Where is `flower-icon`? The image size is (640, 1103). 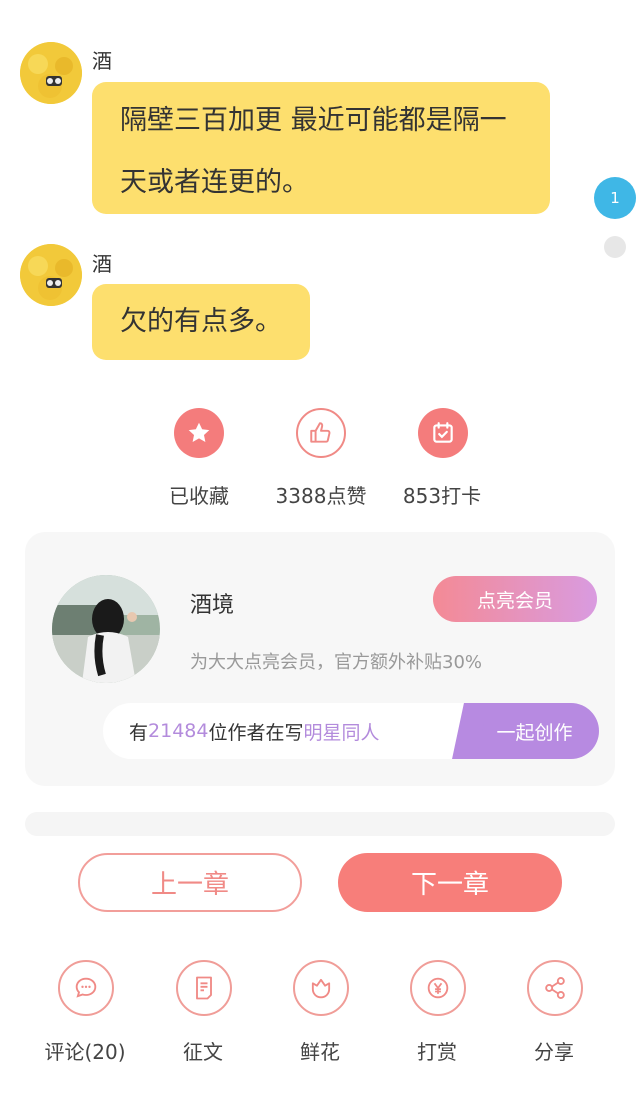
flower-icon is located at coordinates (321, 988).